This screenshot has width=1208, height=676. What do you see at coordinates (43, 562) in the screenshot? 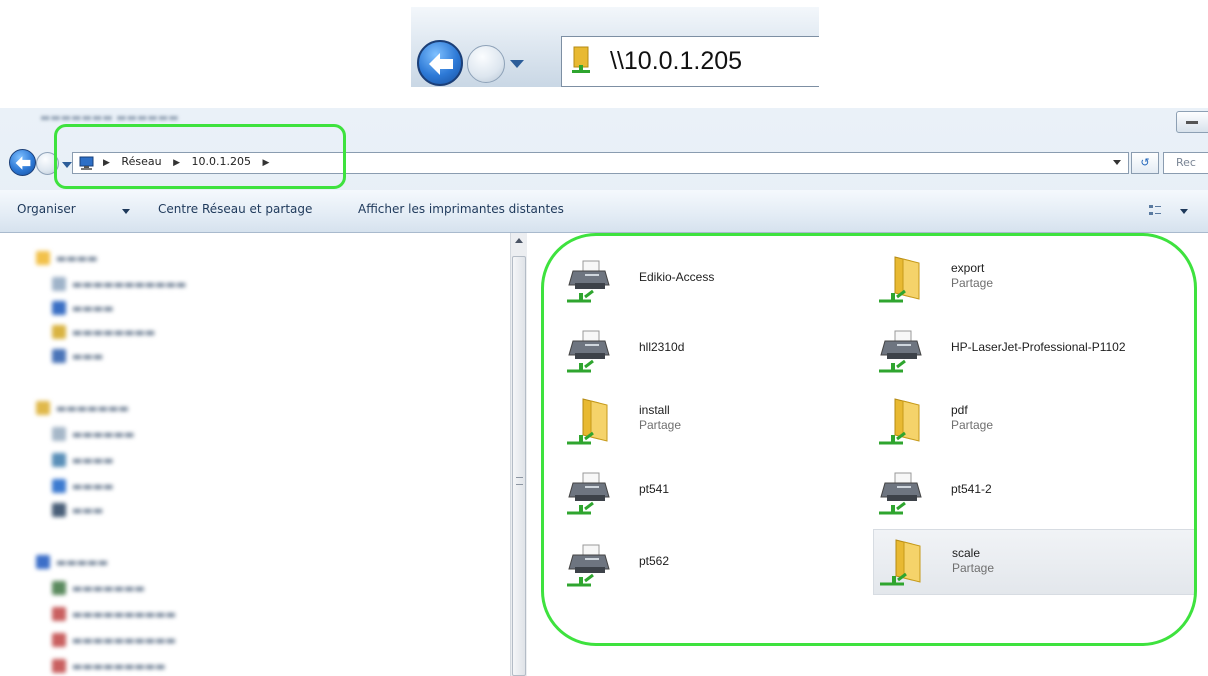
I see `computer-icon` at bounding box center [43, 562].